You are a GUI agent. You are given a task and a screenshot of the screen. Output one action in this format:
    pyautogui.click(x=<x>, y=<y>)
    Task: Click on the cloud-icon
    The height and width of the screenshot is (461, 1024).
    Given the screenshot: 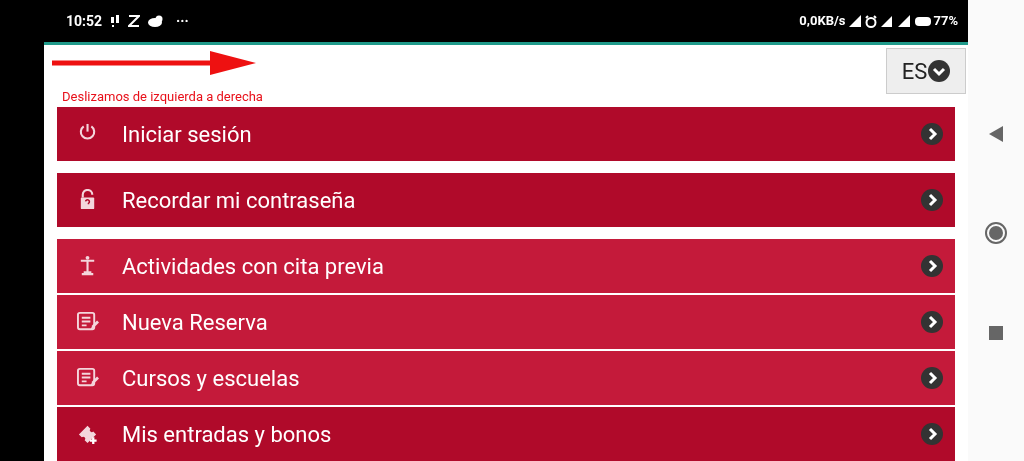 What is the action you would take?
    pyautogui.click(x=156, y=21)
    